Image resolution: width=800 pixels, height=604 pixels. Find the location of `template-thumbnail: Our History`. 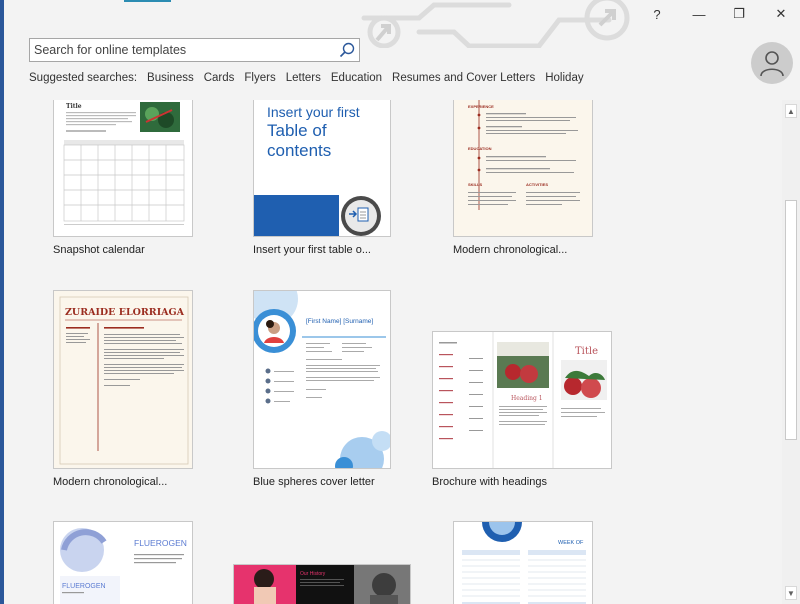

template-thumbnail: Our History is located at coordinates (322, 584).